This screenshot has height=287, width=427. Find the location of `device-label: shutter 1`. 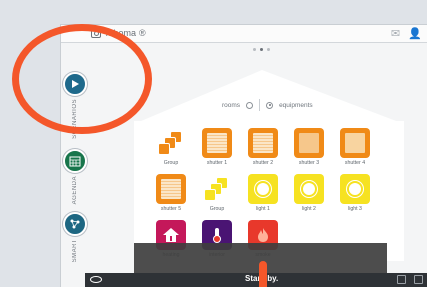

device-label: shutter 1 is located at coordinates (217, 163).